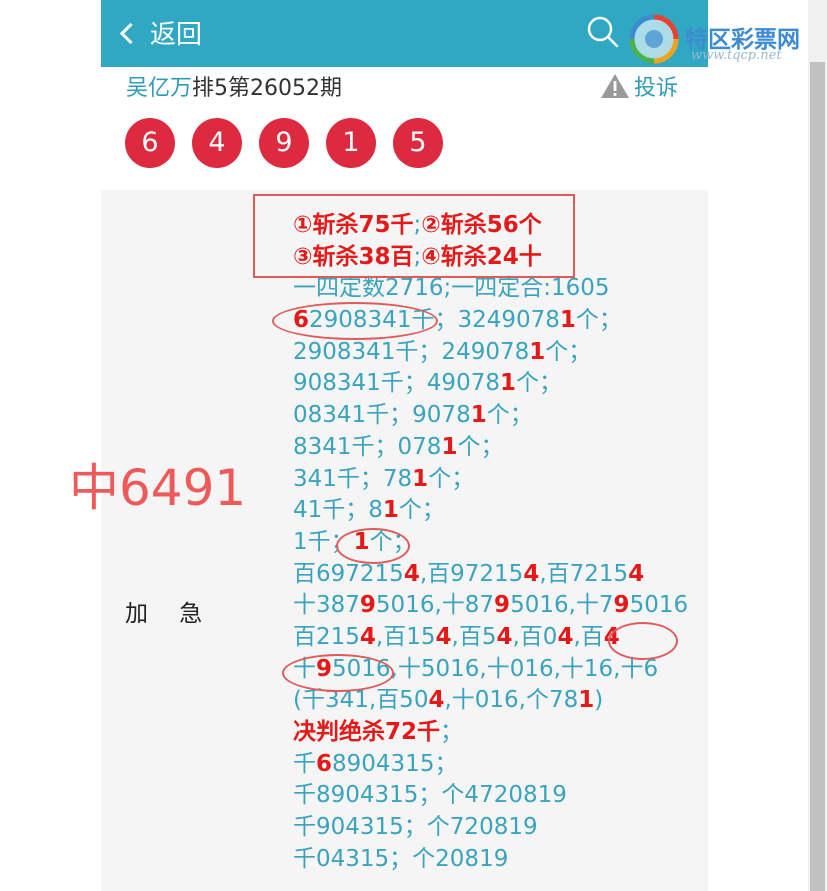 The height and width of the screenshot is (891, 827). What do you see at coordinates (396, 383) in the screenshot?
I see `content-text: 908341千；49078` at bounding box center [396, 383].